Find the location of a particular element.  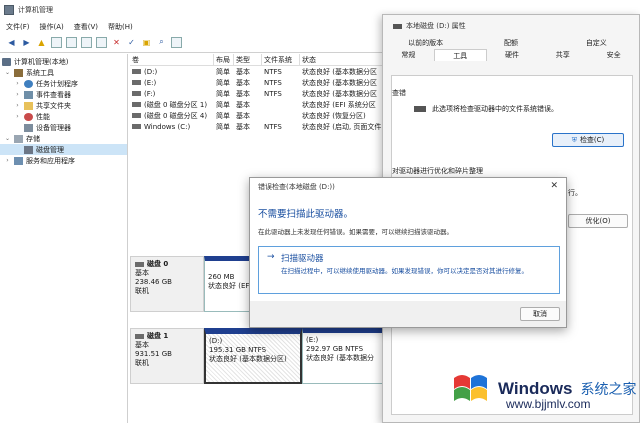

menu-file: 文件(F) is located at coordinates (18, 27).